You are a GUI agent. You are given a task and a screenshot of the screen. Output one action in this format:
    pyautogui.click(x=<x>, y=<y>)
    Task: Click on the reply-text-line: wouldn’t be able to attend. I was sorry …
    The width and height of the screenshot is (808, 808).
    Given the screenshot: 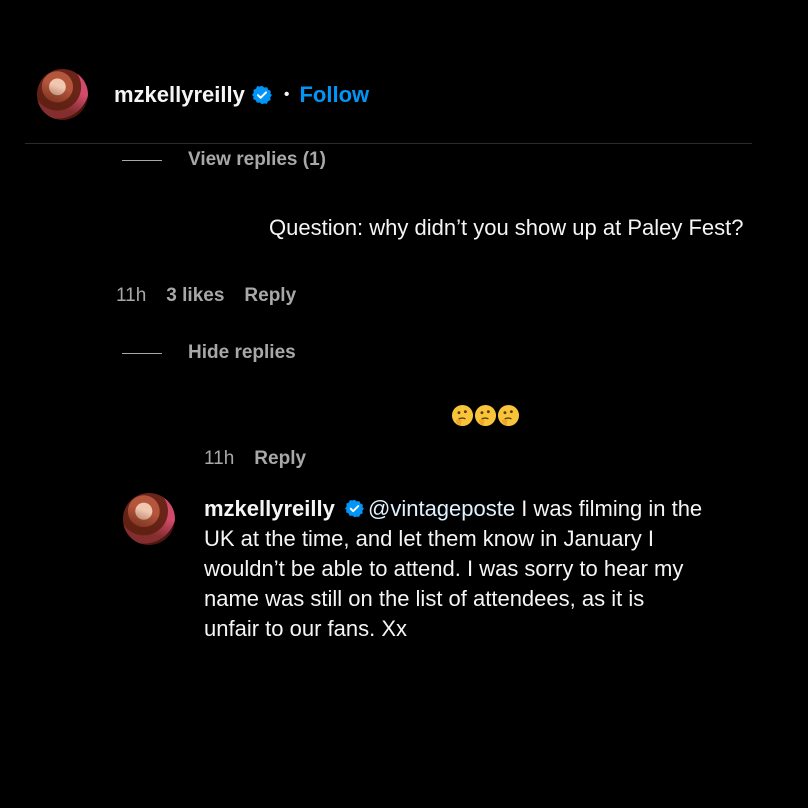 What is the action you would take?
    pyautogui.click(x=444, y=568)
    